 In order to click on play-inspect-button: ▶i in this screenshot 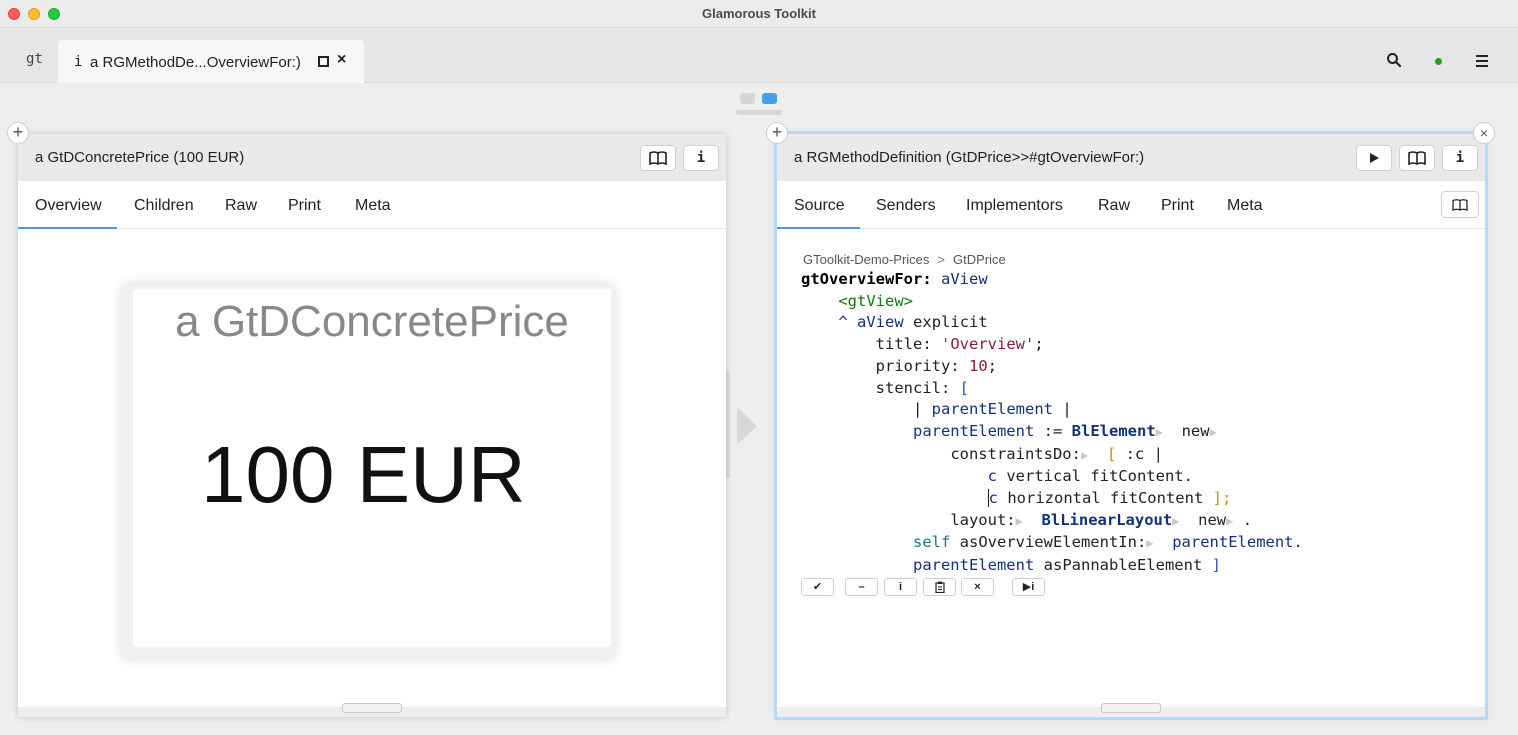, I will do `click(1028, 587)`.